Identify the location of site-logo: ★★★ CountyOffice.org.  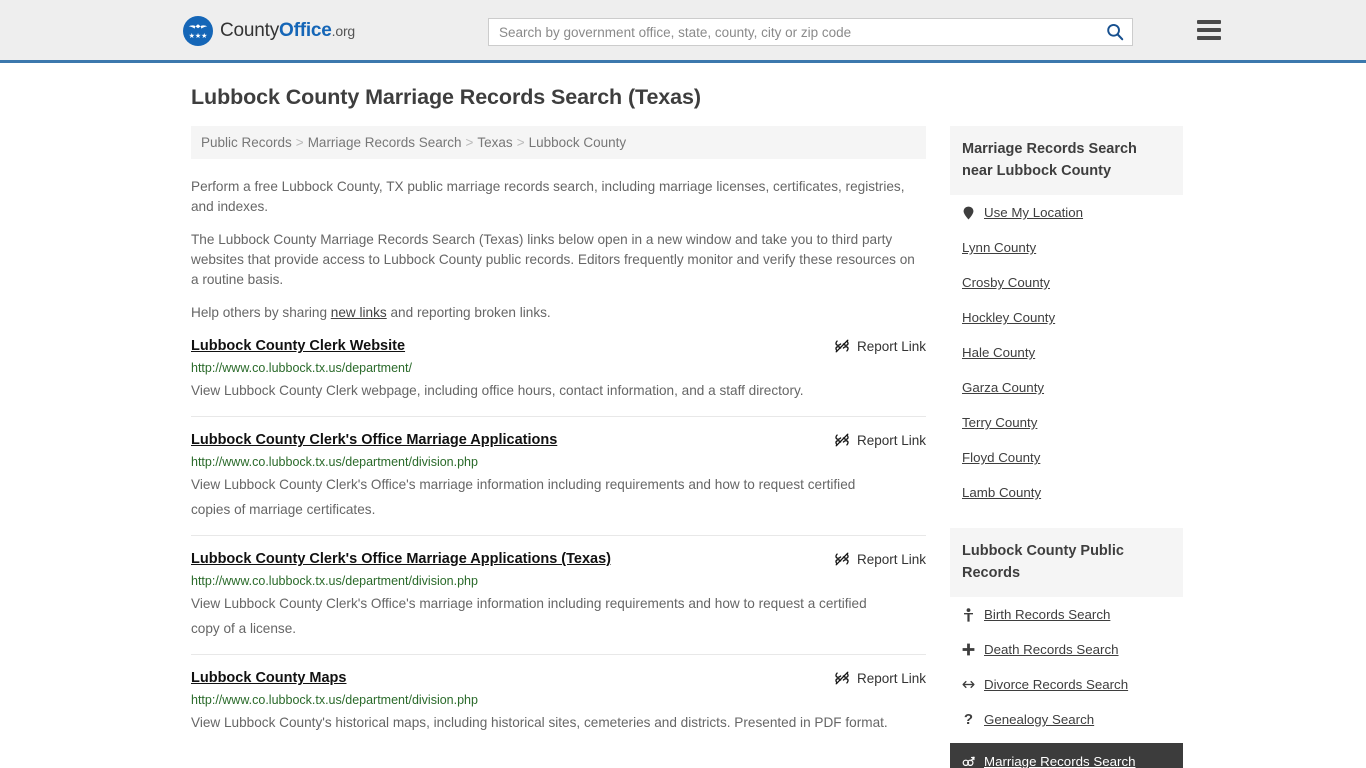
(269, 31).